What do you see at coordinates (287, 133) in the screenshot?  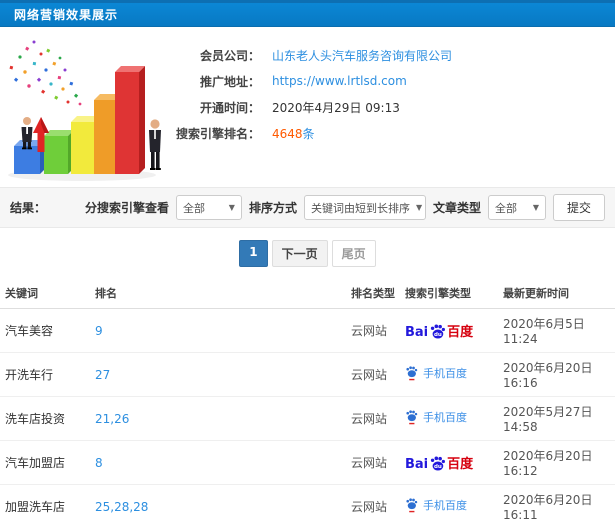 I see `rank-count: 4648` at bounding box center [287, 133].